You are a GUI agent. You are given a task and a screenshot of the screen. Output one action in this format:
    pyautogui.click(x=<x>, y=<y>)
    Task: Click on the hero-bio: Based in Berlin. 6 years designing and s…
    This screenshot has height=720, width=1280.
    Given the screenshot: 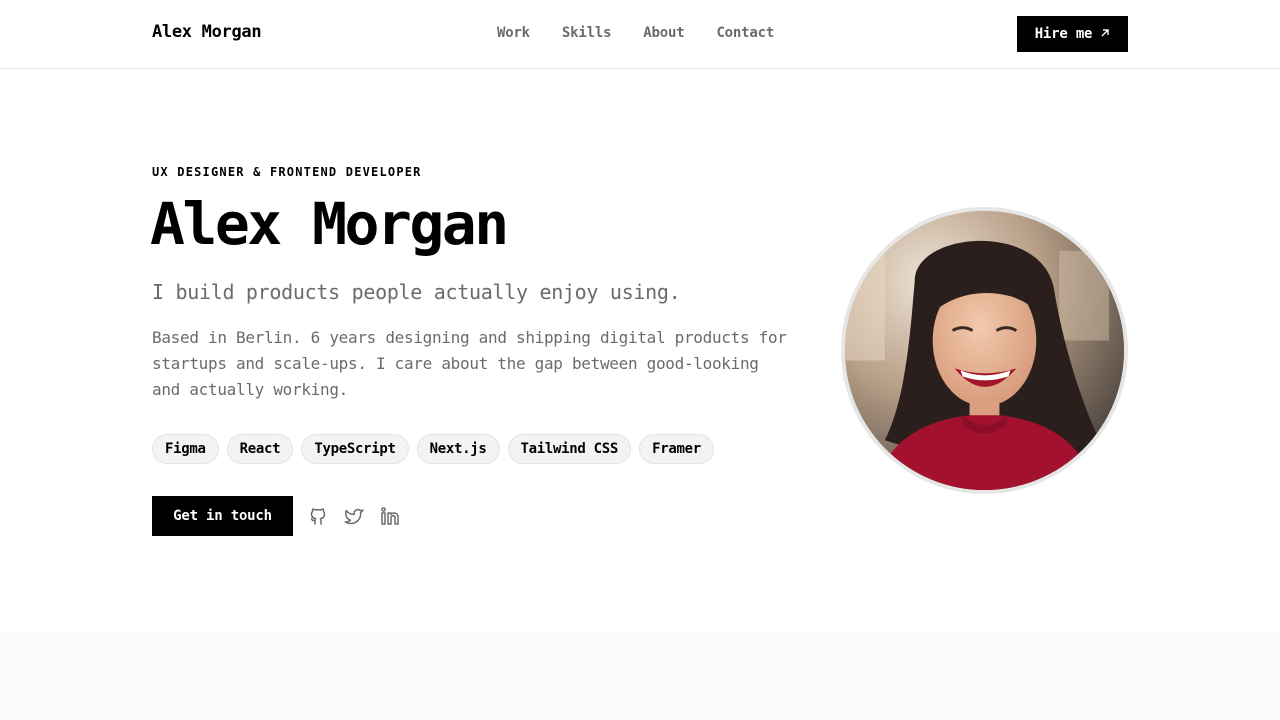 What is the action you would take?
    pyautogui.click(x=469, y=363)
    